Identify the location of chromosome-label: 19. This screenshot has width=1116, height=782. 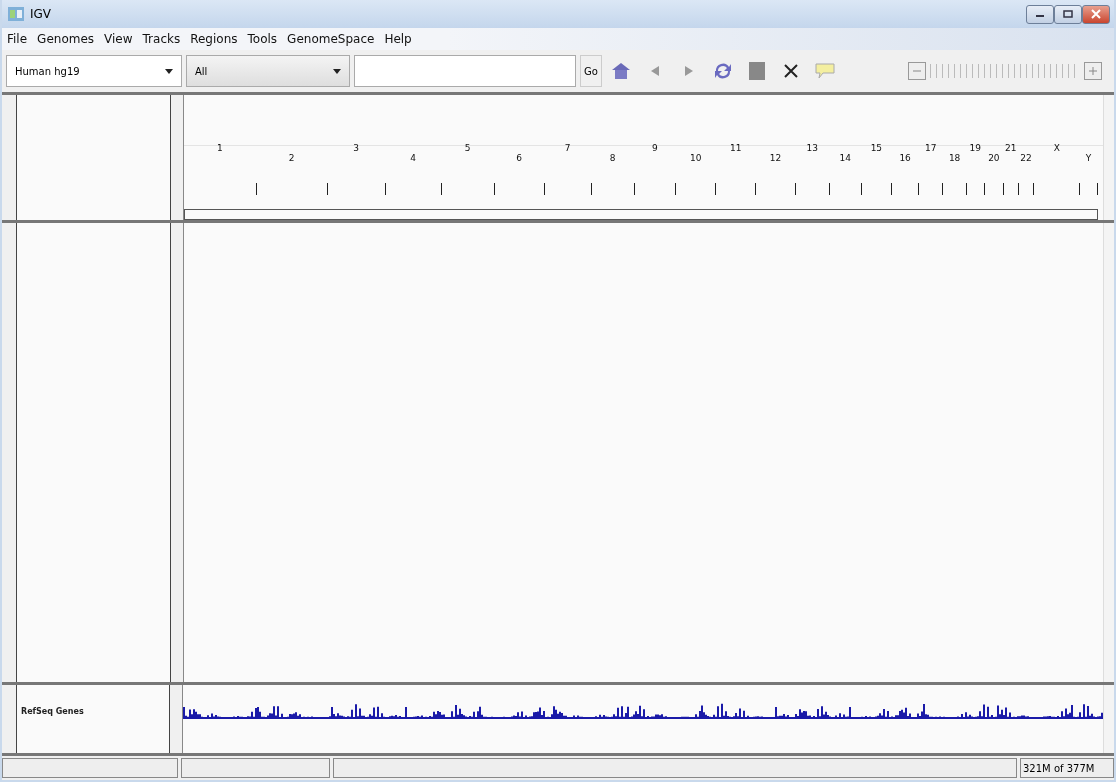
(975, 148).